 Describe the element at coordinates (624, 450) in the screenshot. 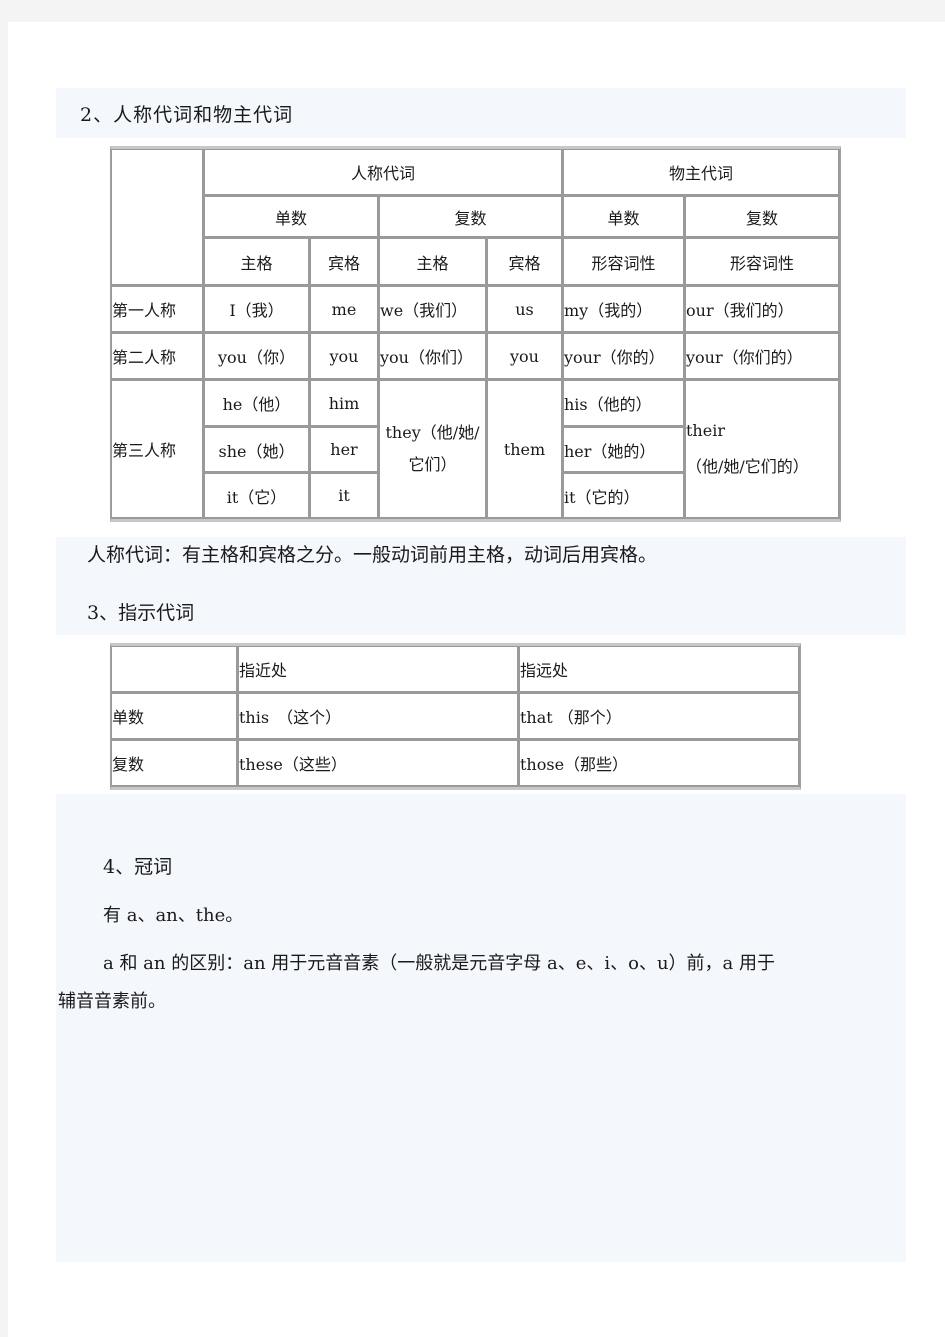

I see `cell: her（她的）` at that location.